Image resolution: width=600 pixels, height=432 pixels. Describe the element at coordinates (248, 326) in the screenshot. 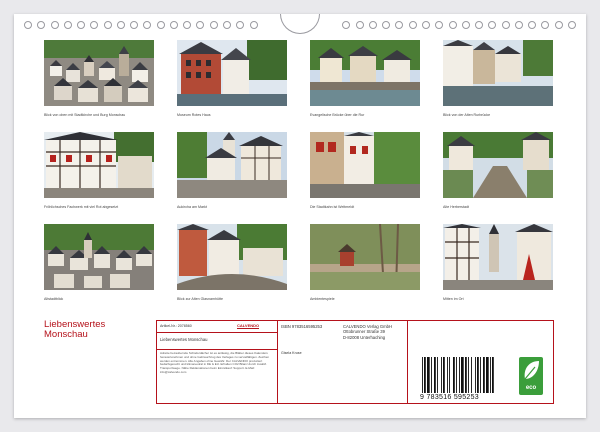

I see `calvendo-logo: CALVENDO` at that location.